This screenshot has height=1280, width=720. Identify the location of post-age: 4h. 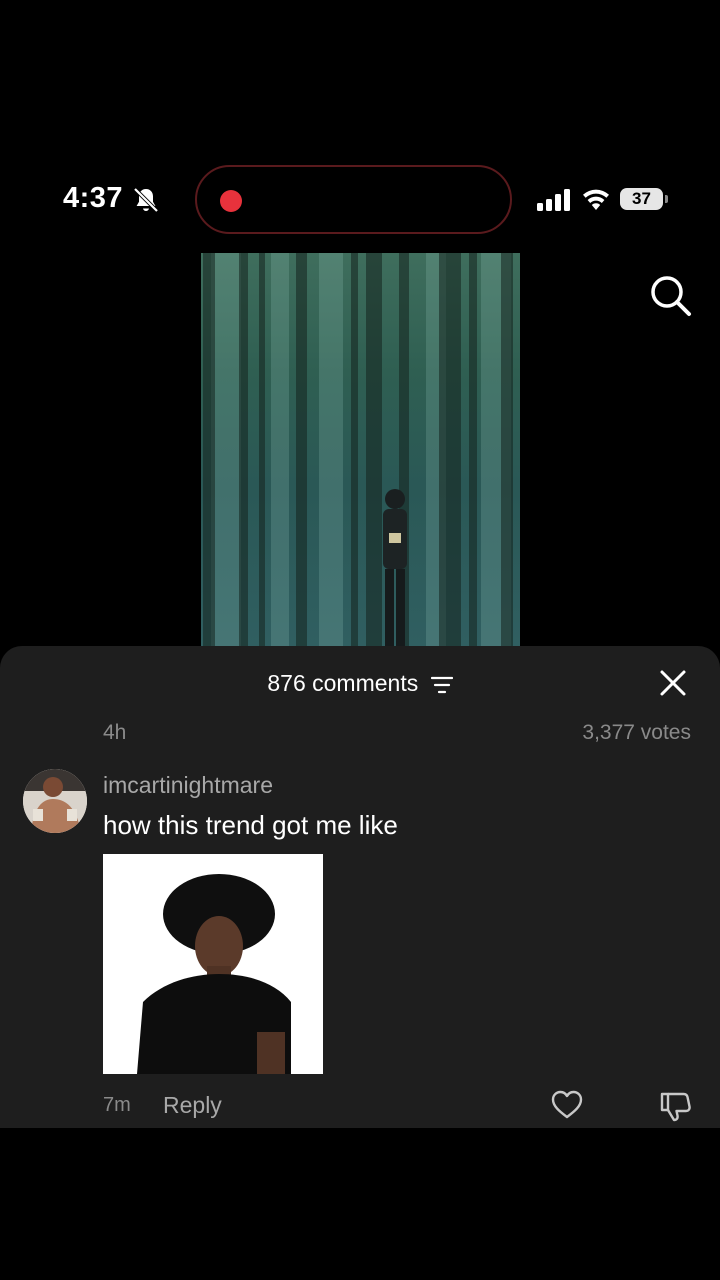
(115, 732).